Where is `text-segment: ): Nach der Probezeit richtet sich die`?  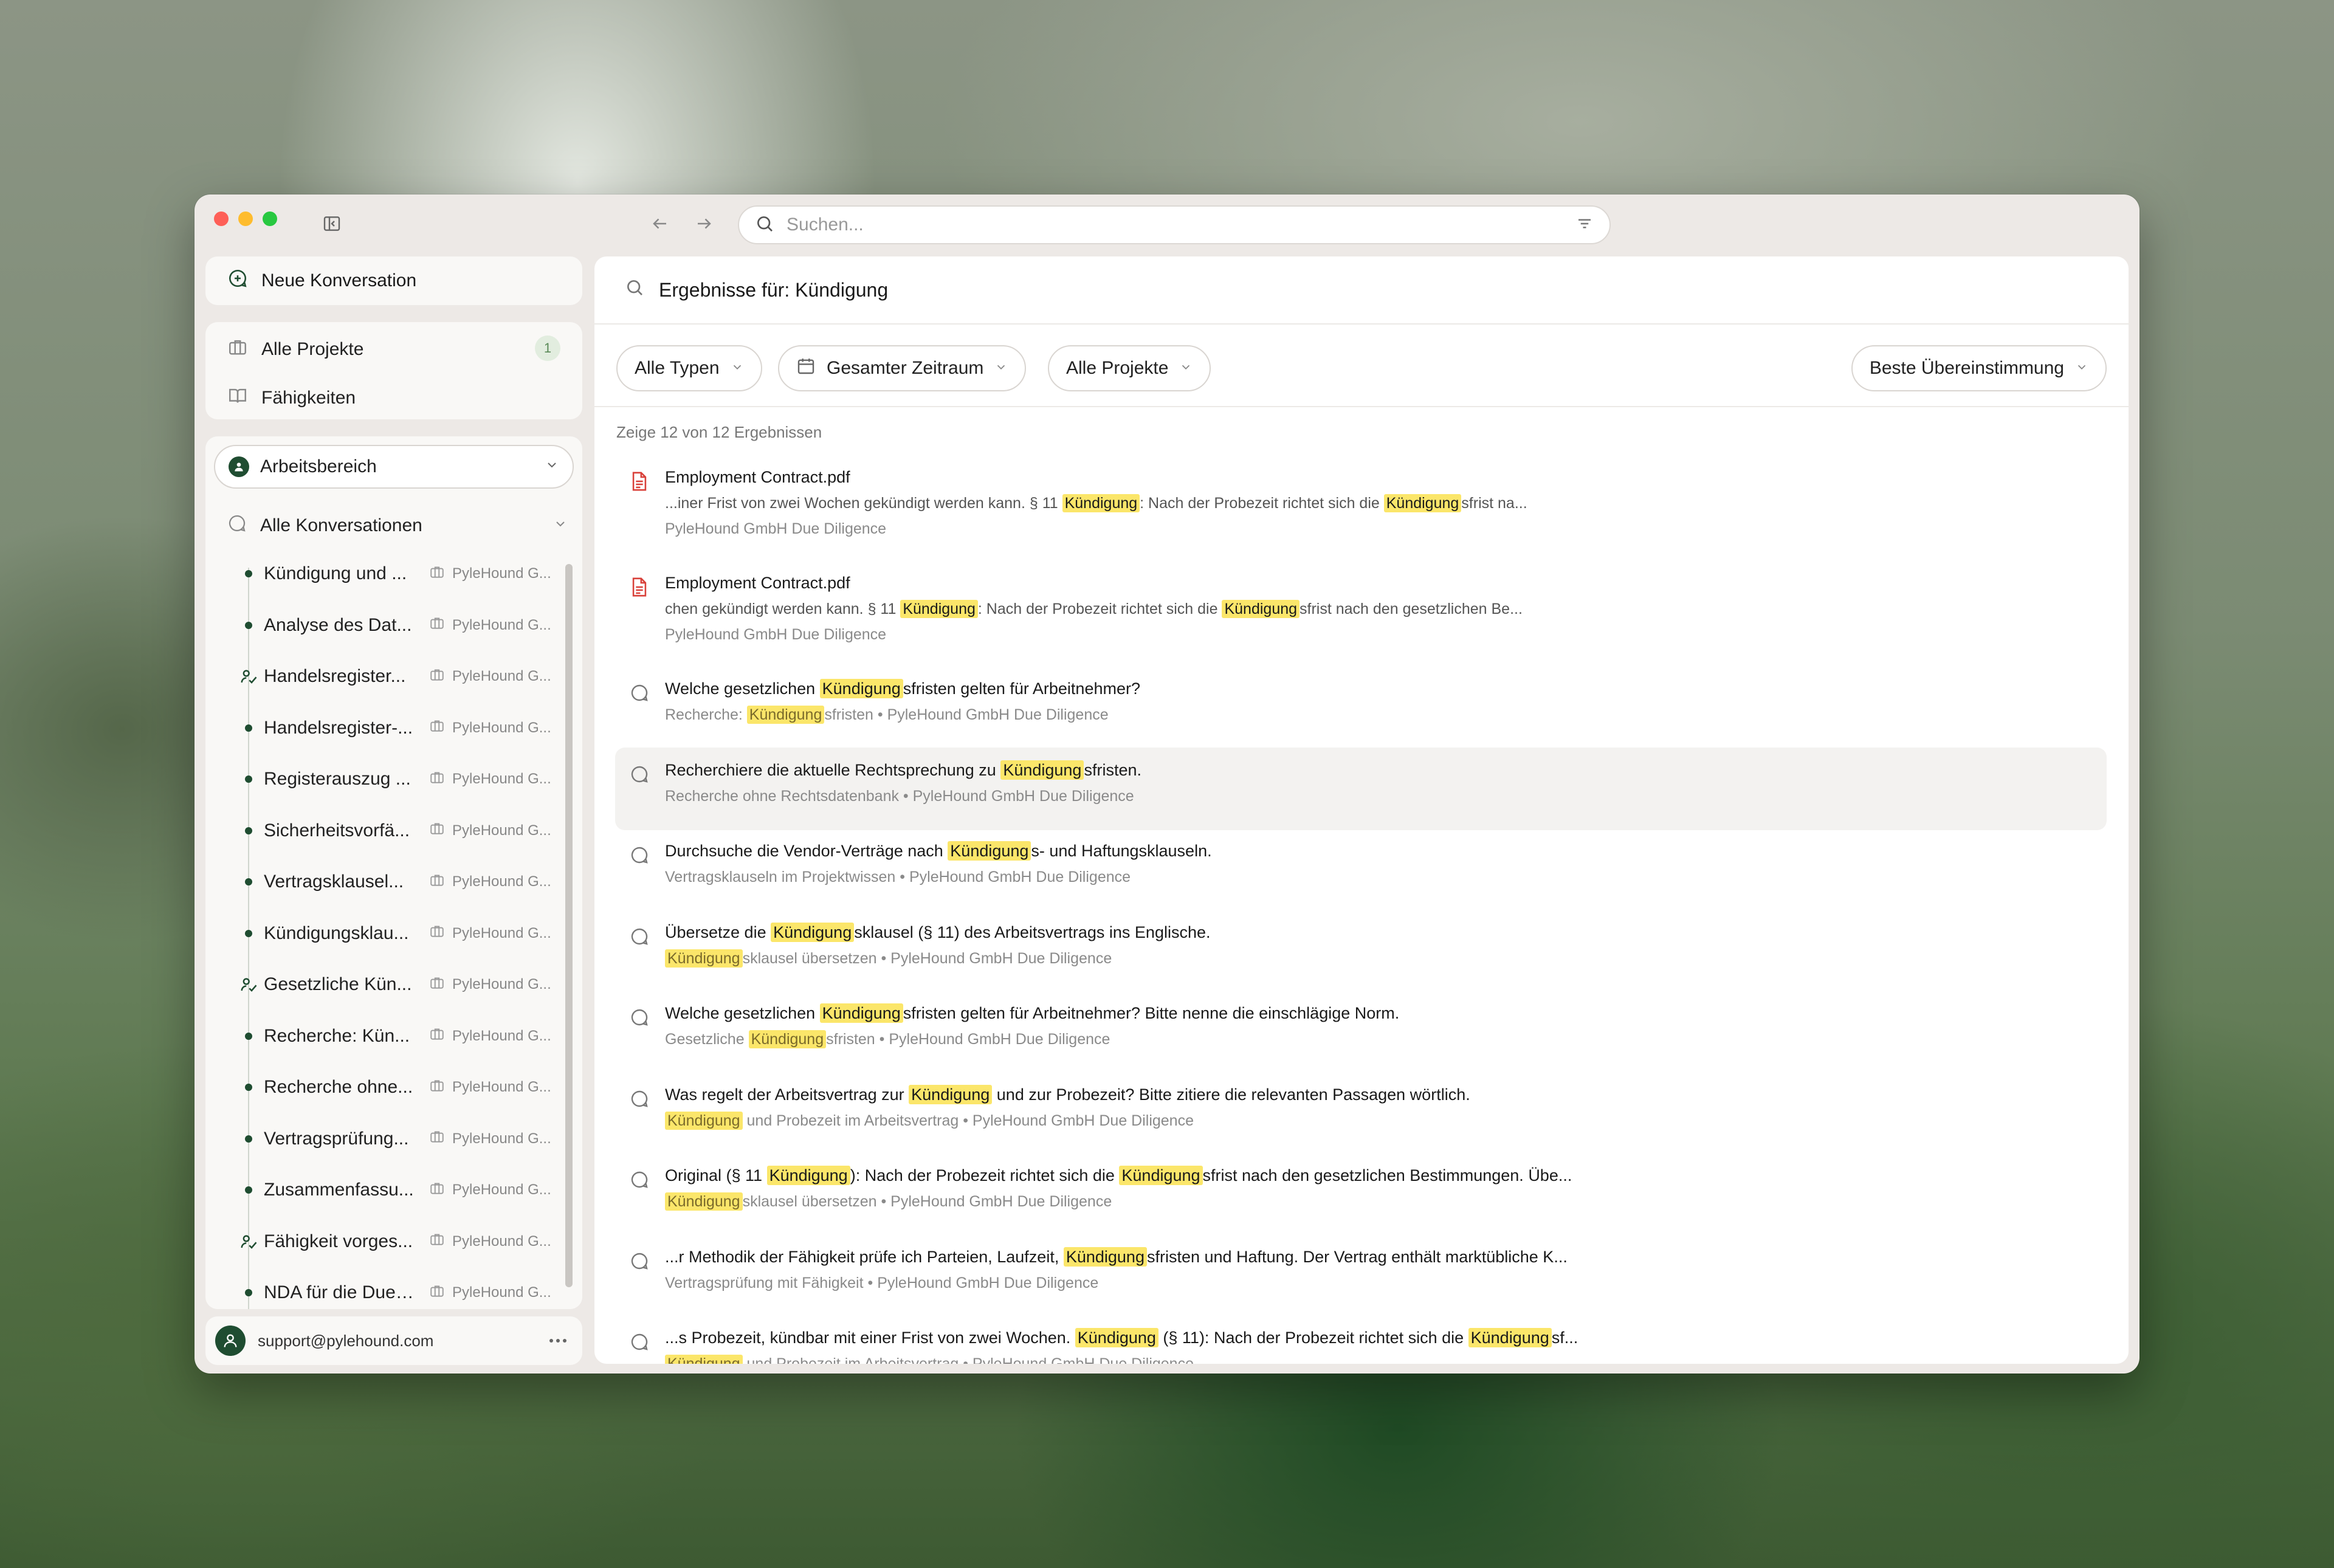
text-segment: ): Nach der Probezeit richtet sich die is located at coordinates (985, 1175).